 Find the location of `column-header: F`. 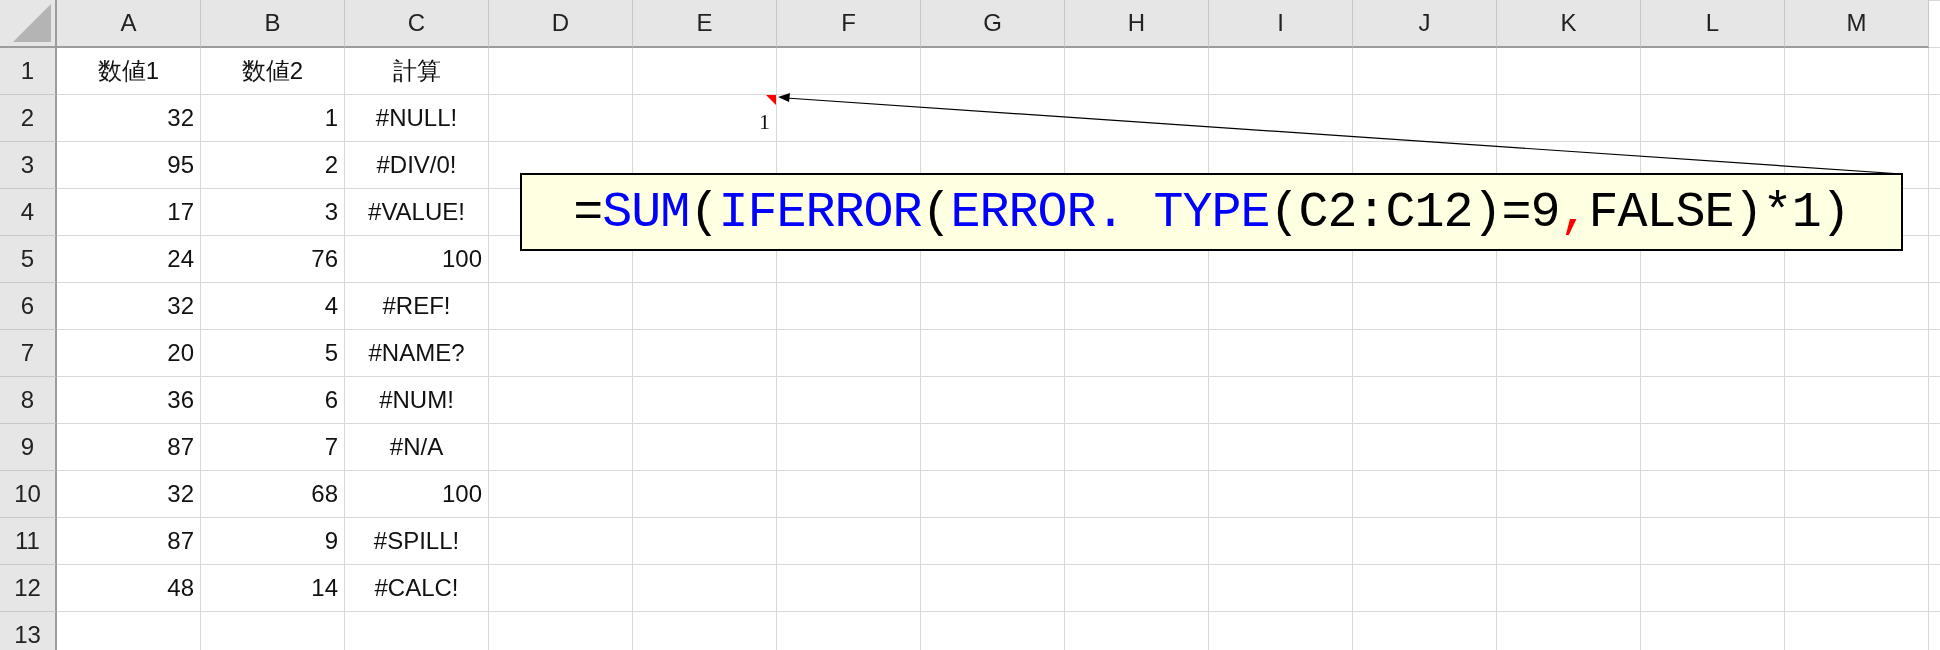

column-header: F is located at coordinates (849, 24).